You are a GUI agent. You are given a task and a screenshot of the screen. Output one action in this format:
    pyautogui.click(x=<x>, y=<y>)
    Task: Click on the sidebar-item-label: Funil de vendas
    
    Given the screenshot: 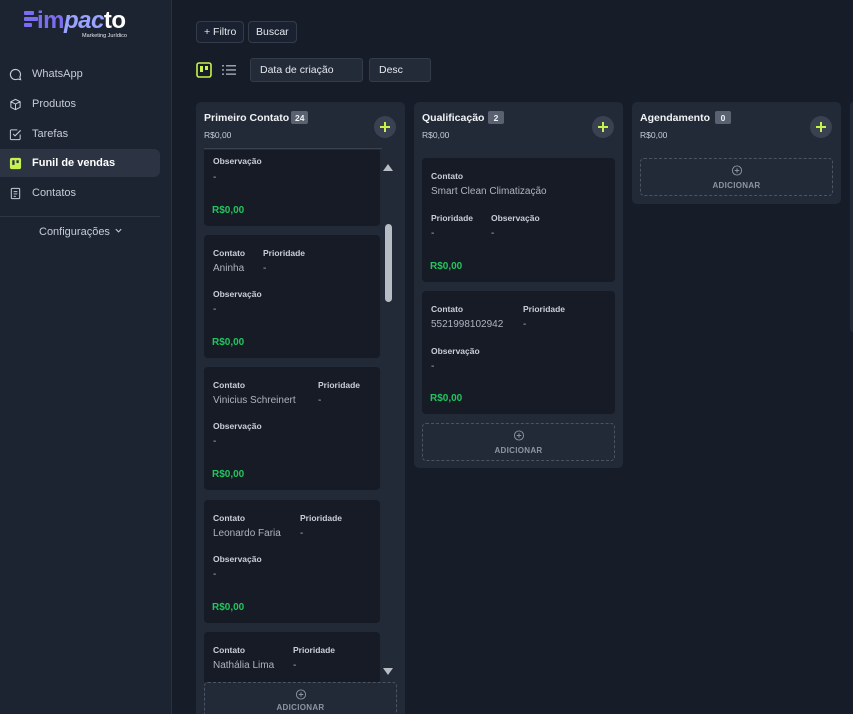 What is the action you would take?
    pyautogui.click(x=74, y=163)
    